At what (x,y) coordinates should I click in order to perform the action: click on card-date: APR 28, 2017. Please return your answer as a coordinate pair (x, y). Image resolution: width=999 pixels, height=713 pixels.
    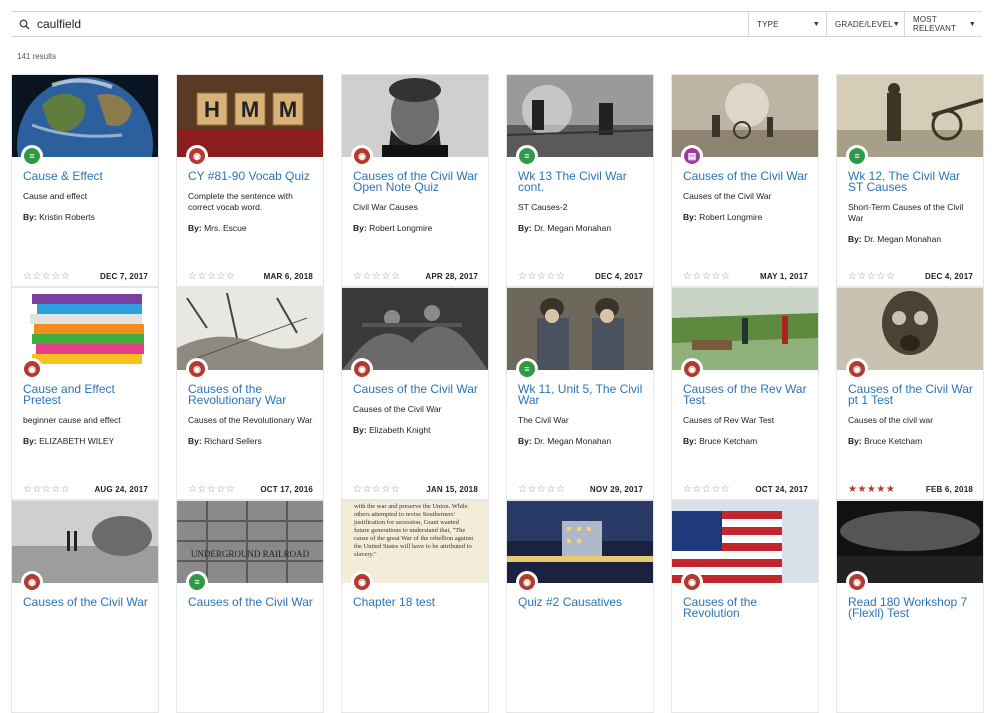
    Looking at the image, I should click on (451, 276).